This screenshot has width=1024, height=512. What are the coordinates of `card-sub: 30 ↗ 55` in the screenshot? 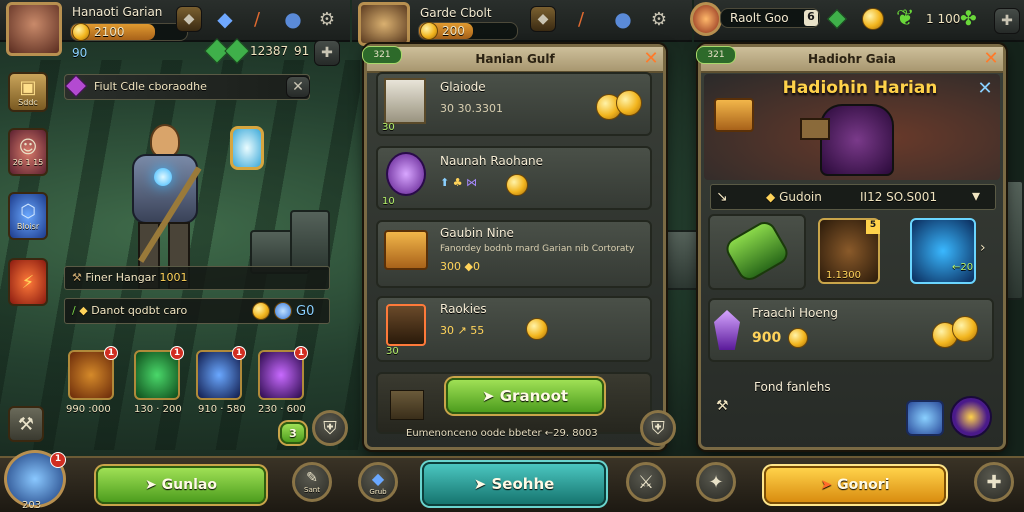 It's located at (462, 330).